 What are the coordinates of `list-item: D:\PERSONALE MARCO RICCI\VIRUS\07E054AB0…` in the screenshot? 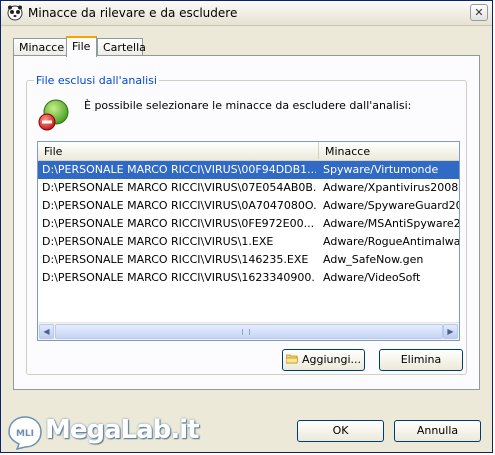 It's located at (248, 188).